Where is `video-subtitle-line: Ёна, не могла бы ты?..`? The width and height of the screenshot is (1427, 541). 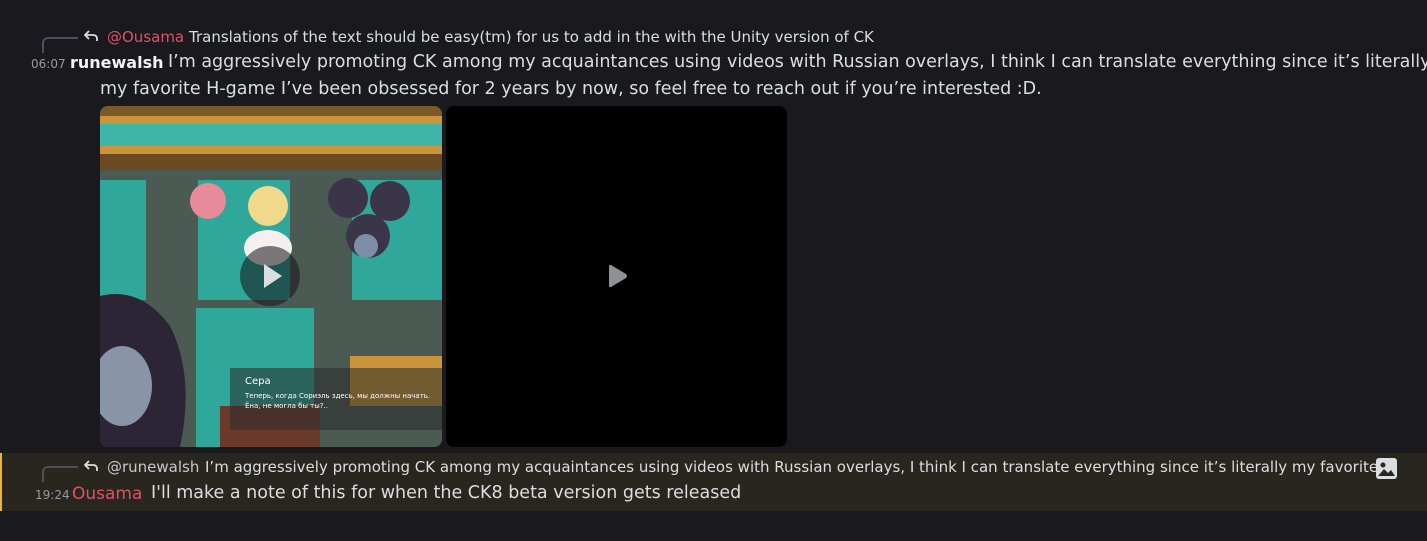 video-subtitle-line: Ёна, не могла бы ты?.. is located at coordinates (286, 406).